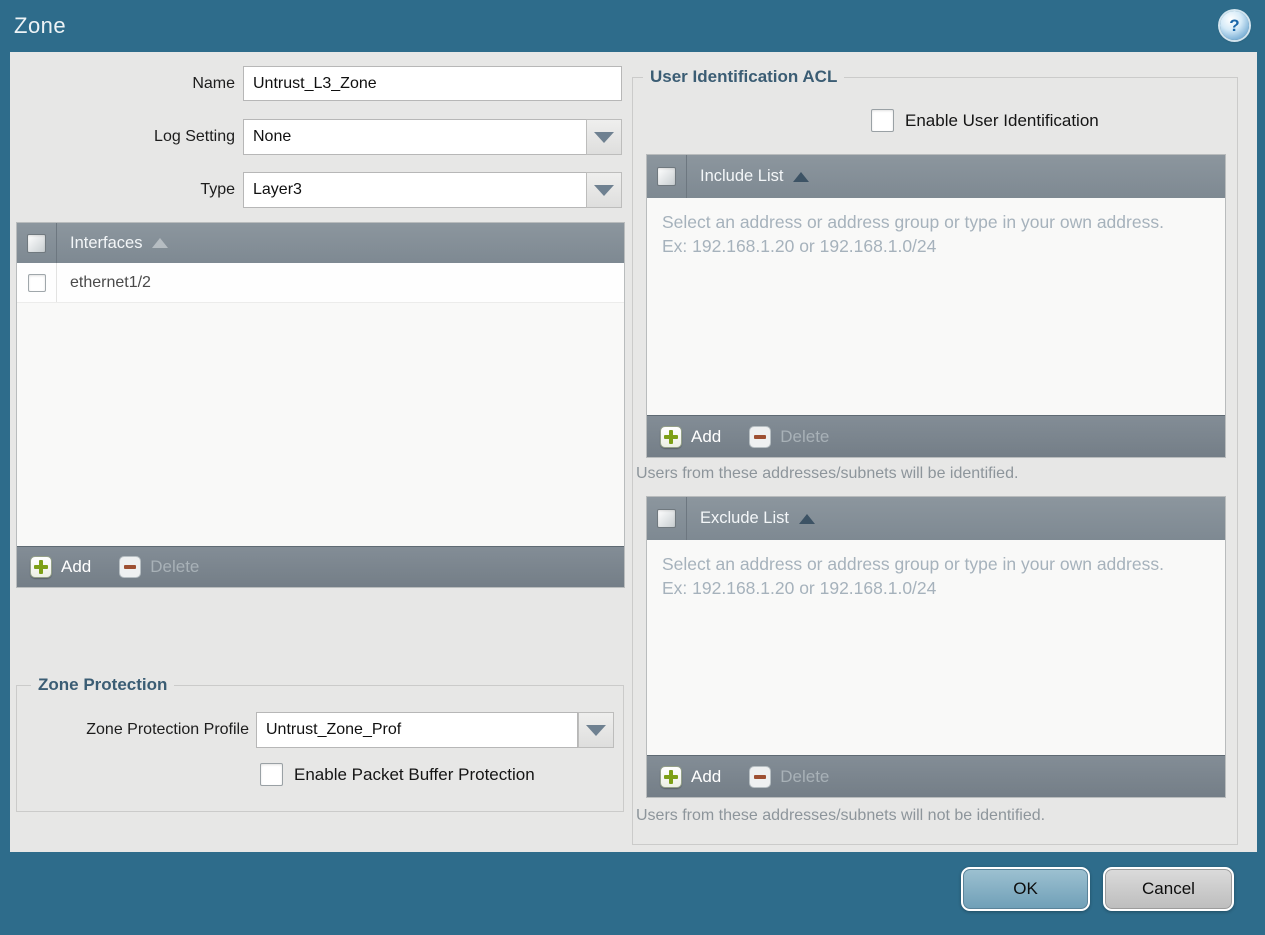  Describe the element at coordinates (706, 777) in the screenshot. I see `exclude-add-button: Add` at that location.